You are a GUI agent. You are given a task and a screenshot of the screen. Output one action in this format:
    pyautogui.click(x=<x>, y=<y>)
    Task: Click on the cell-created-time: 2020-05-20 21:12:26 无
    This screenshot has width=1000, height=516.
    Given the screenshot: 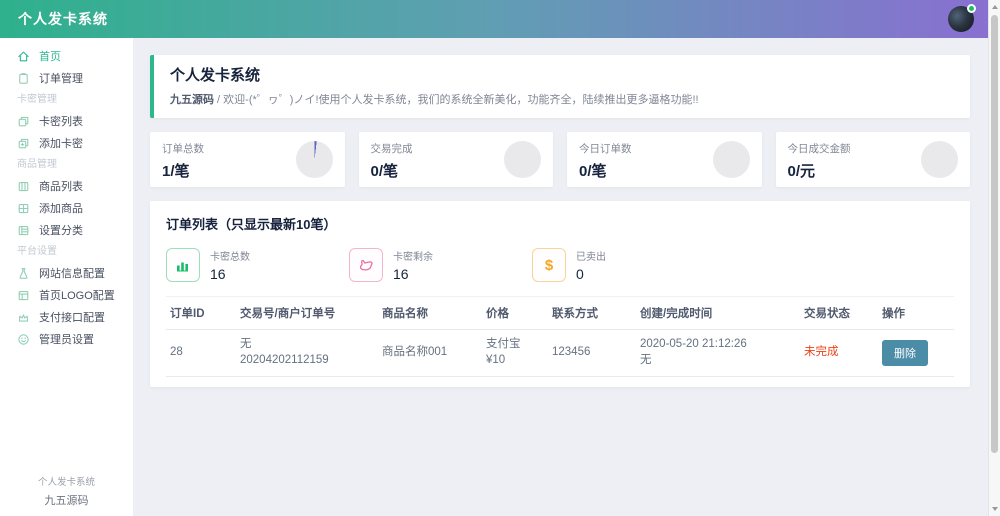 What is the action you would take?
    pyautogui.click(x=718, y=353)
    